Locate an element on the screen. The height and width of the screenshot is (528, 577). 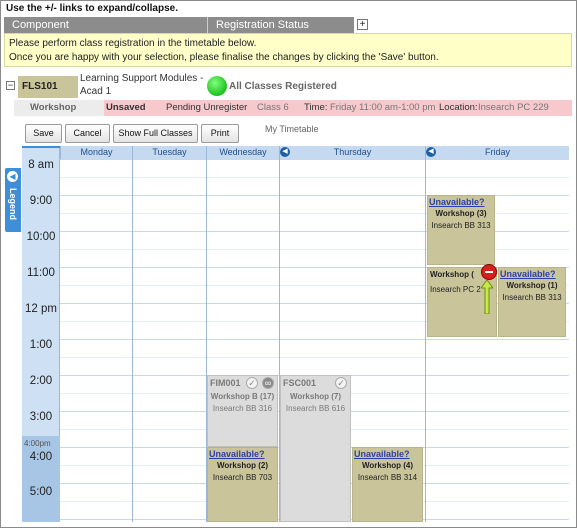
previous-week-icon: ◀ is located at coordinates (285, 152).